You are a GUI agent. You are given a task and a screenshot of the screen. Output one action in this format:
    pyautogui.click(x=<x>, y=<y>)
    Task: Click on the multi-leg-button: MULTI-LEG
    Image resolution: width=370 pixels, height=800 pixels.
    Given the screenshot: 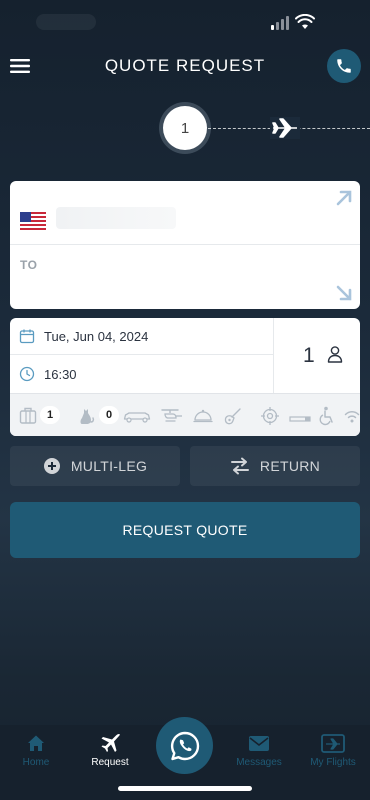 What is the action you would take?
    pyautogui.click(x=95, y=466)
    